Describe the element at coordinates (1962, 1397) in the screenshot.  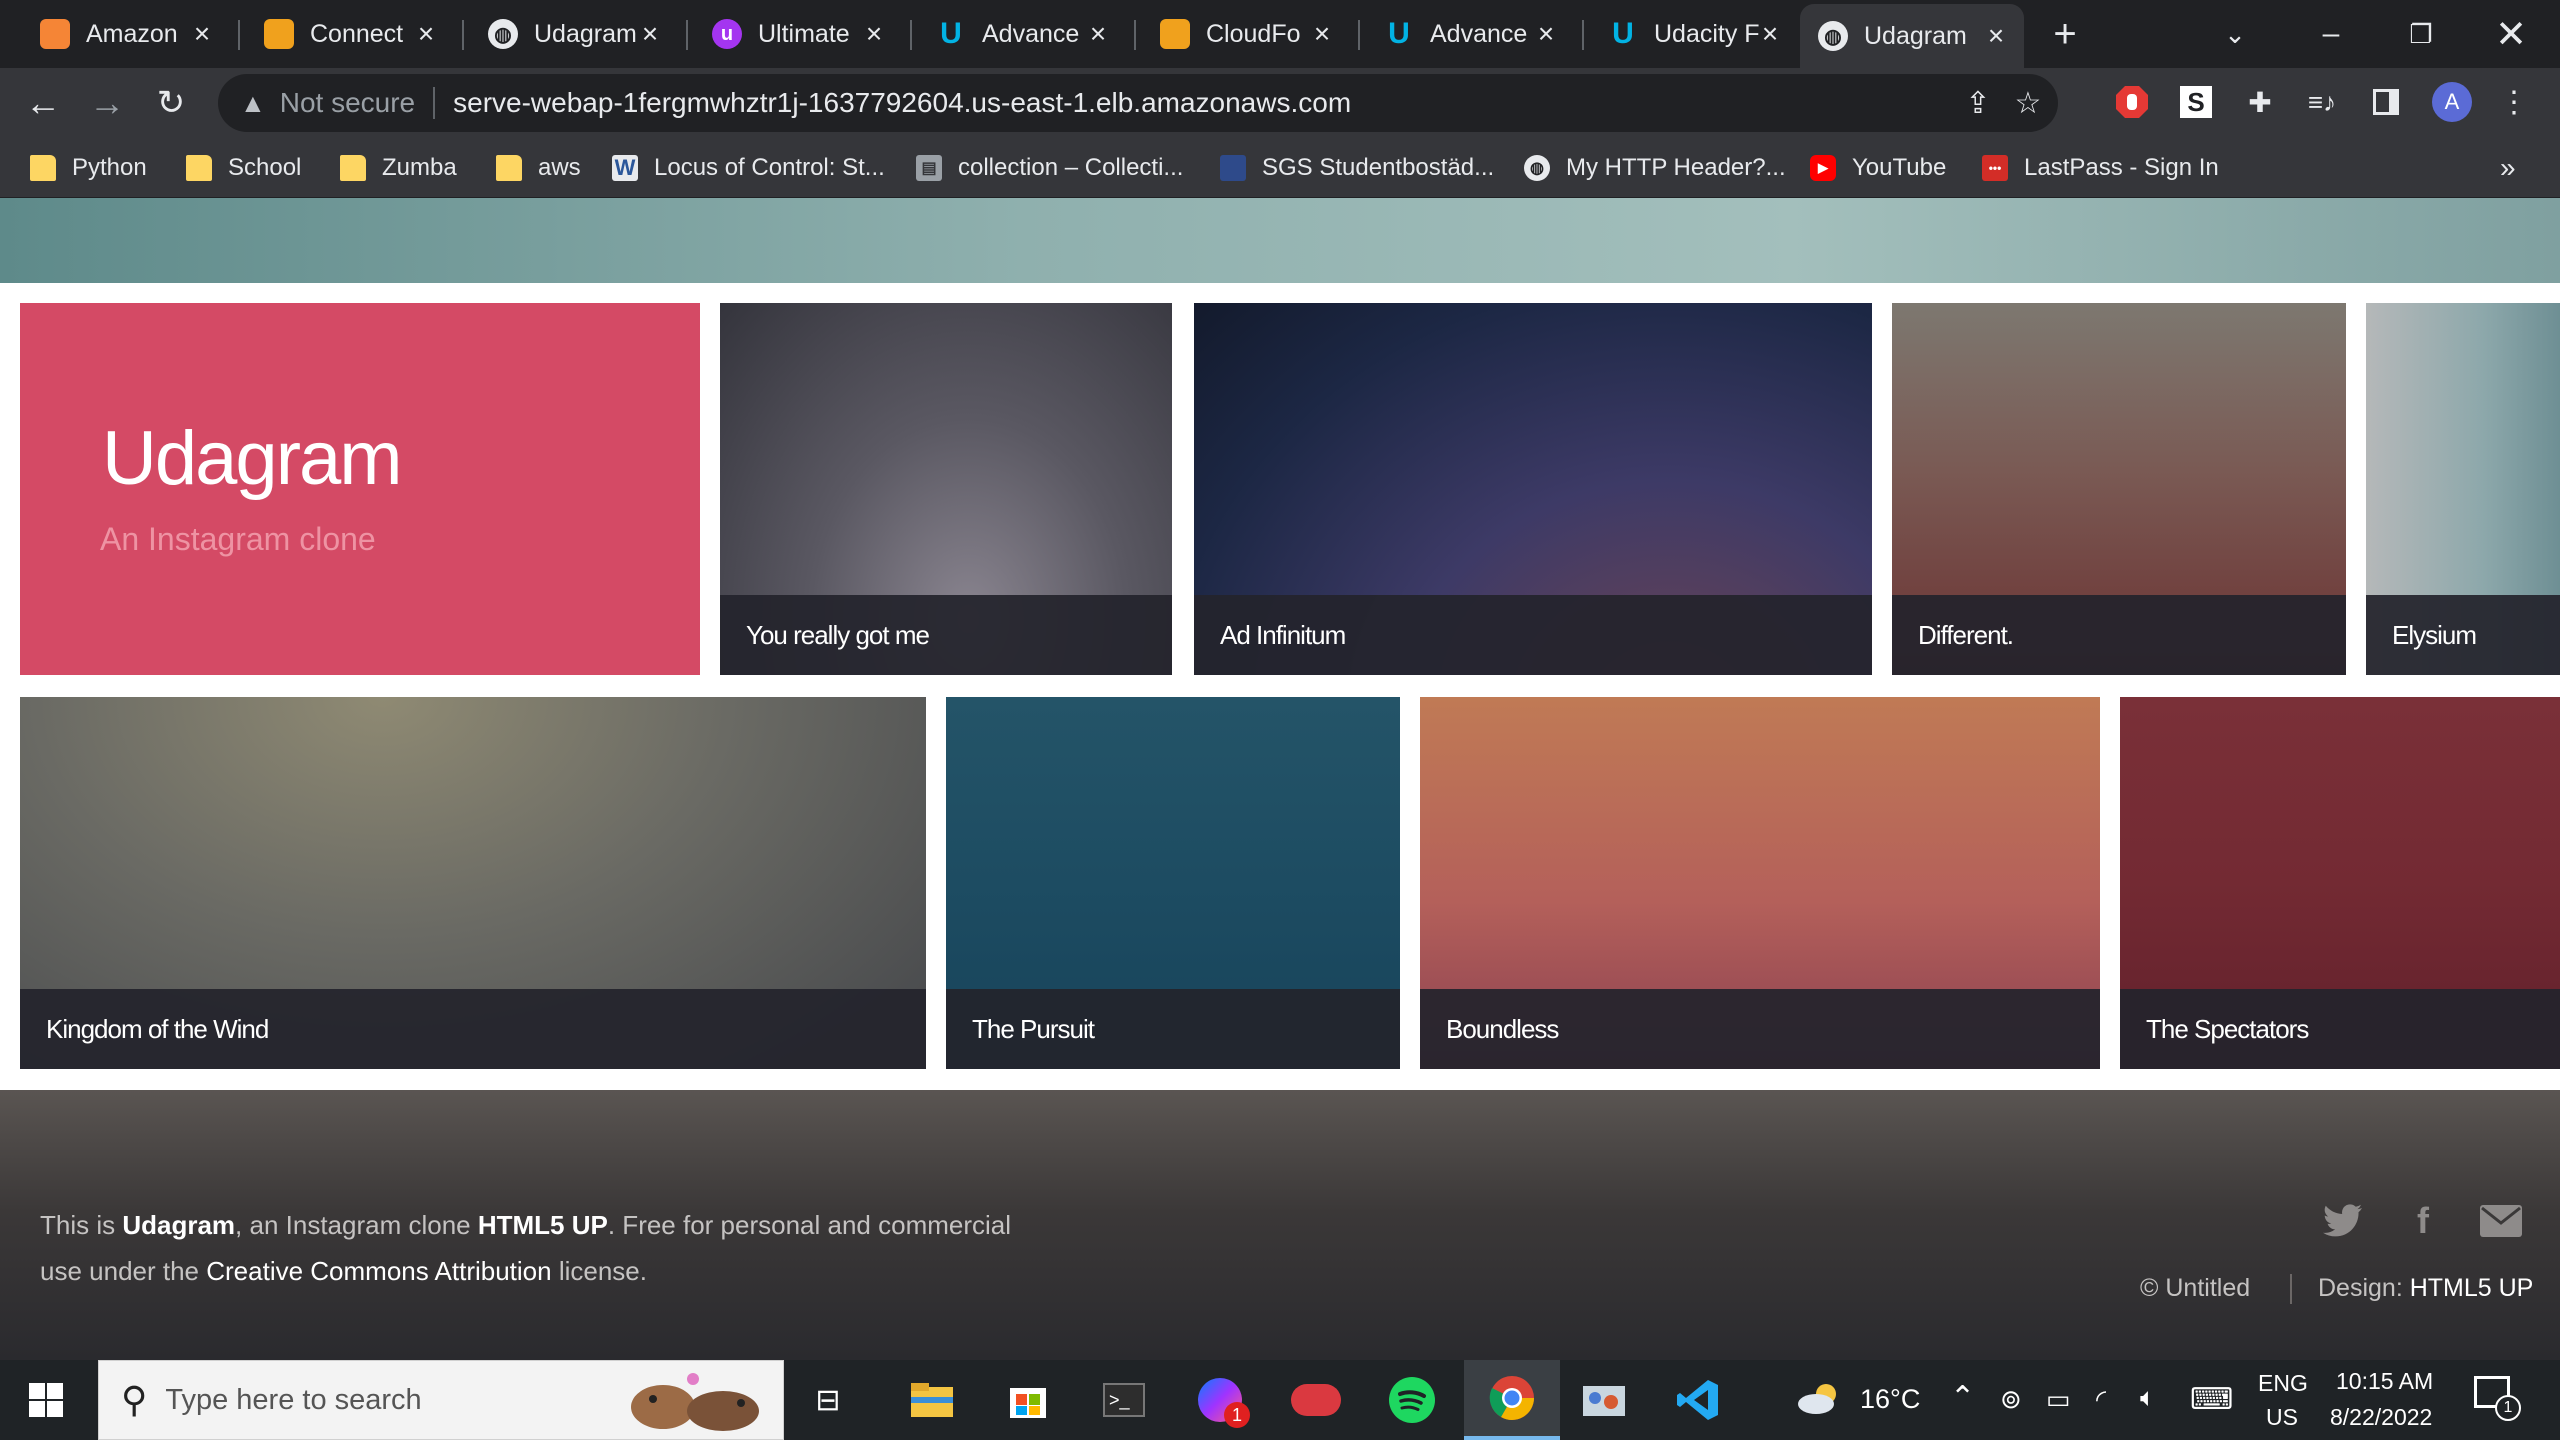
I see `chevron-up-icon: ⌃` at that location.